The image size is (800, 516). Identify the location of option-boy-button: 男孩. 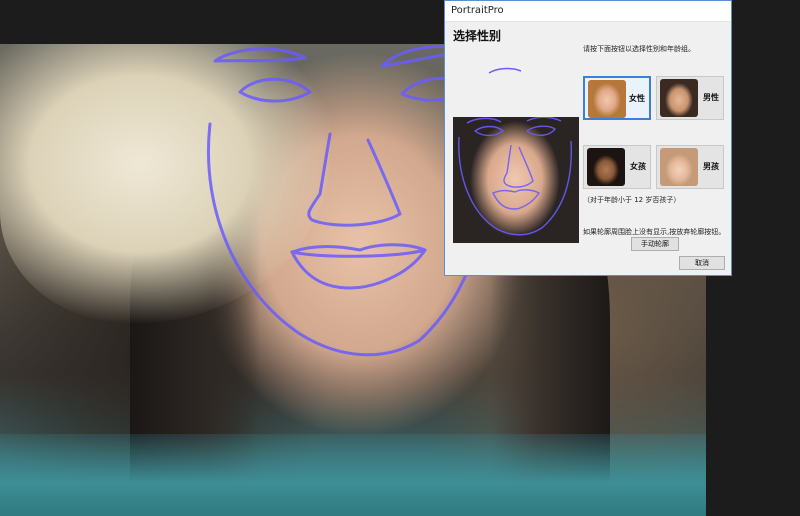
(690, 167).